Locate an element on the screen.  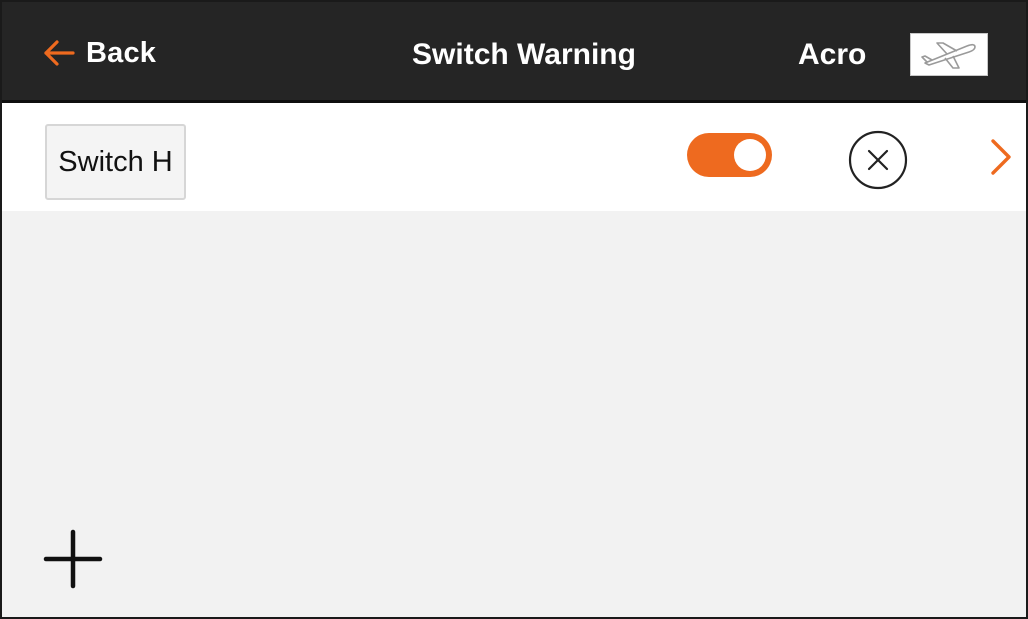
page-title: Switch Warning is located at coordinates (524, 54).